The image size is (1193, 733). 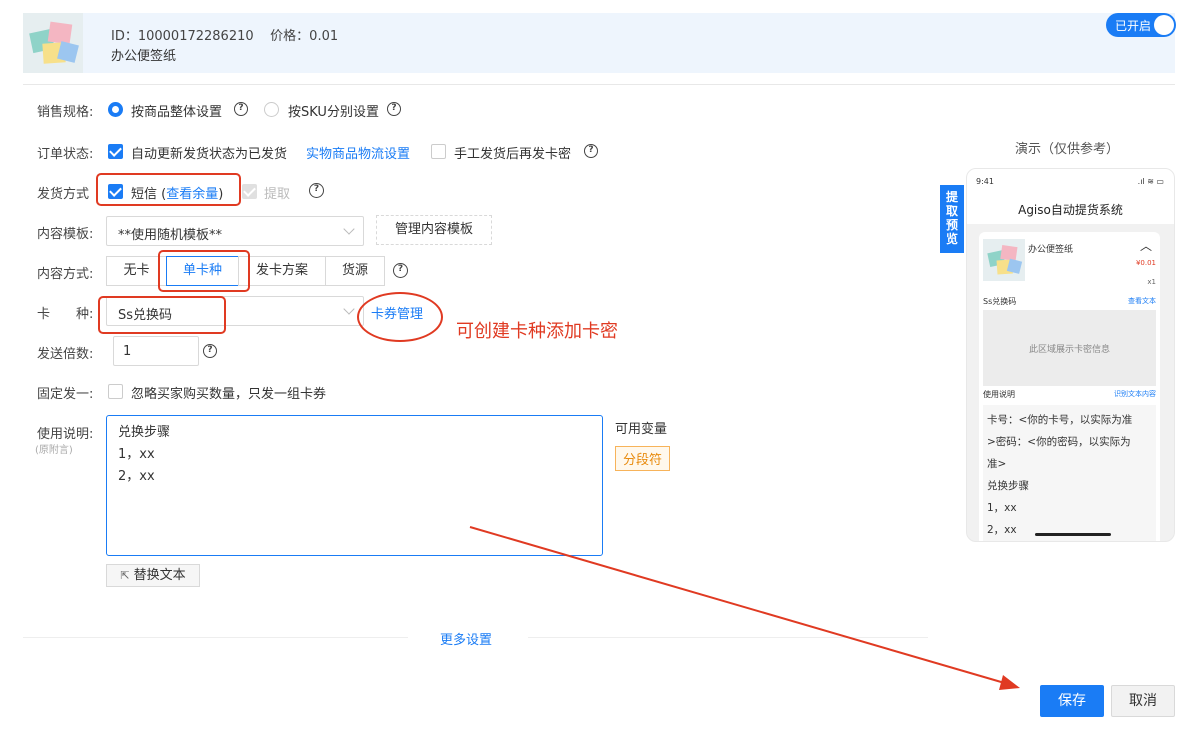 What do you see at coordinates (1072, 701) in the screenshot?
I see `save-button: 保存` at bounding box center [1072, 701].